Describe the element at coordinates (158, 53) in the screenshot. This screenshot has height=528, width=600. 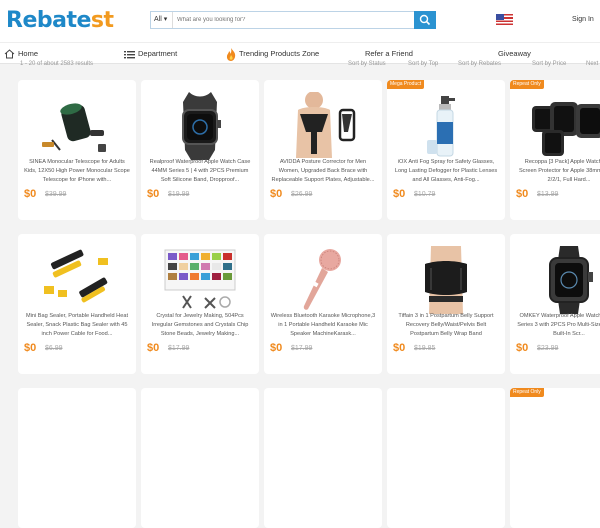
I see `nav-department-label: Department` at that location.